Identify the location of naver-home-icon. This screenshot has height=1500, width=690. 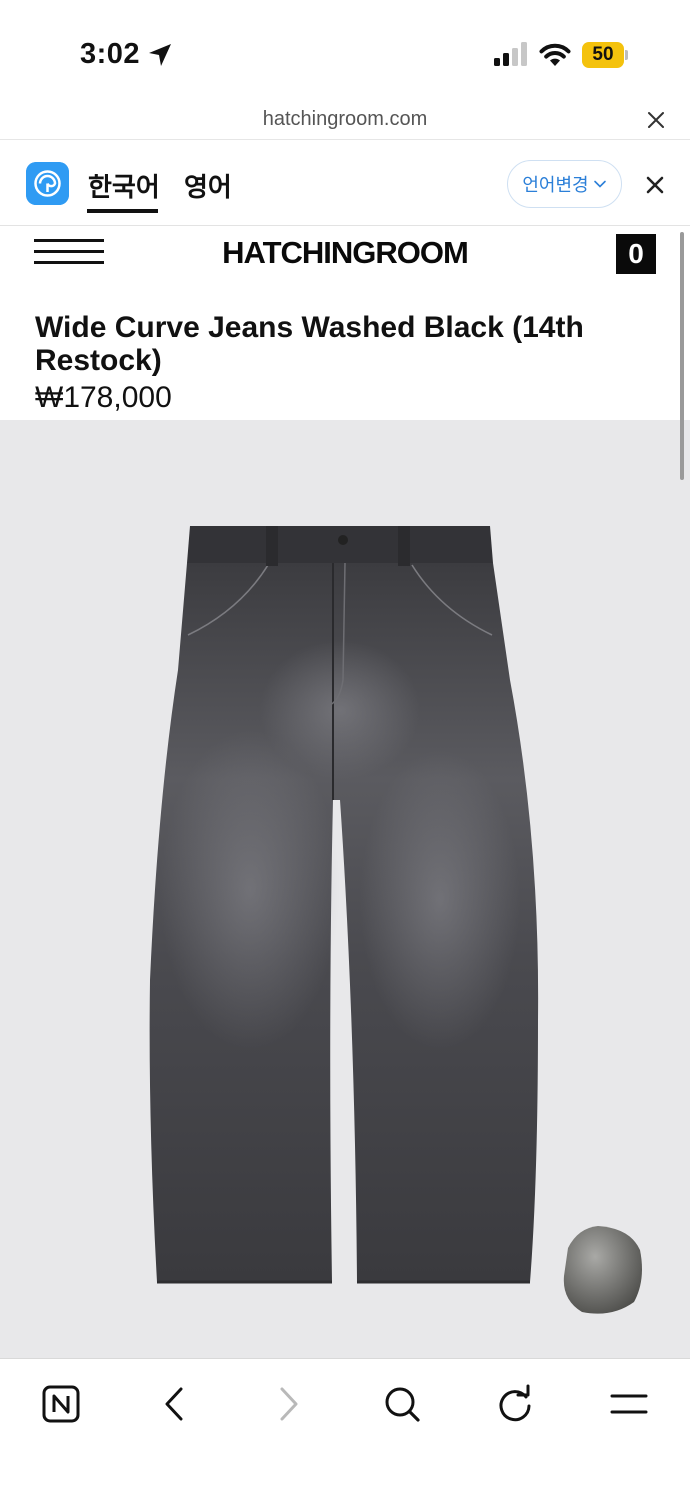
(61, 1404).